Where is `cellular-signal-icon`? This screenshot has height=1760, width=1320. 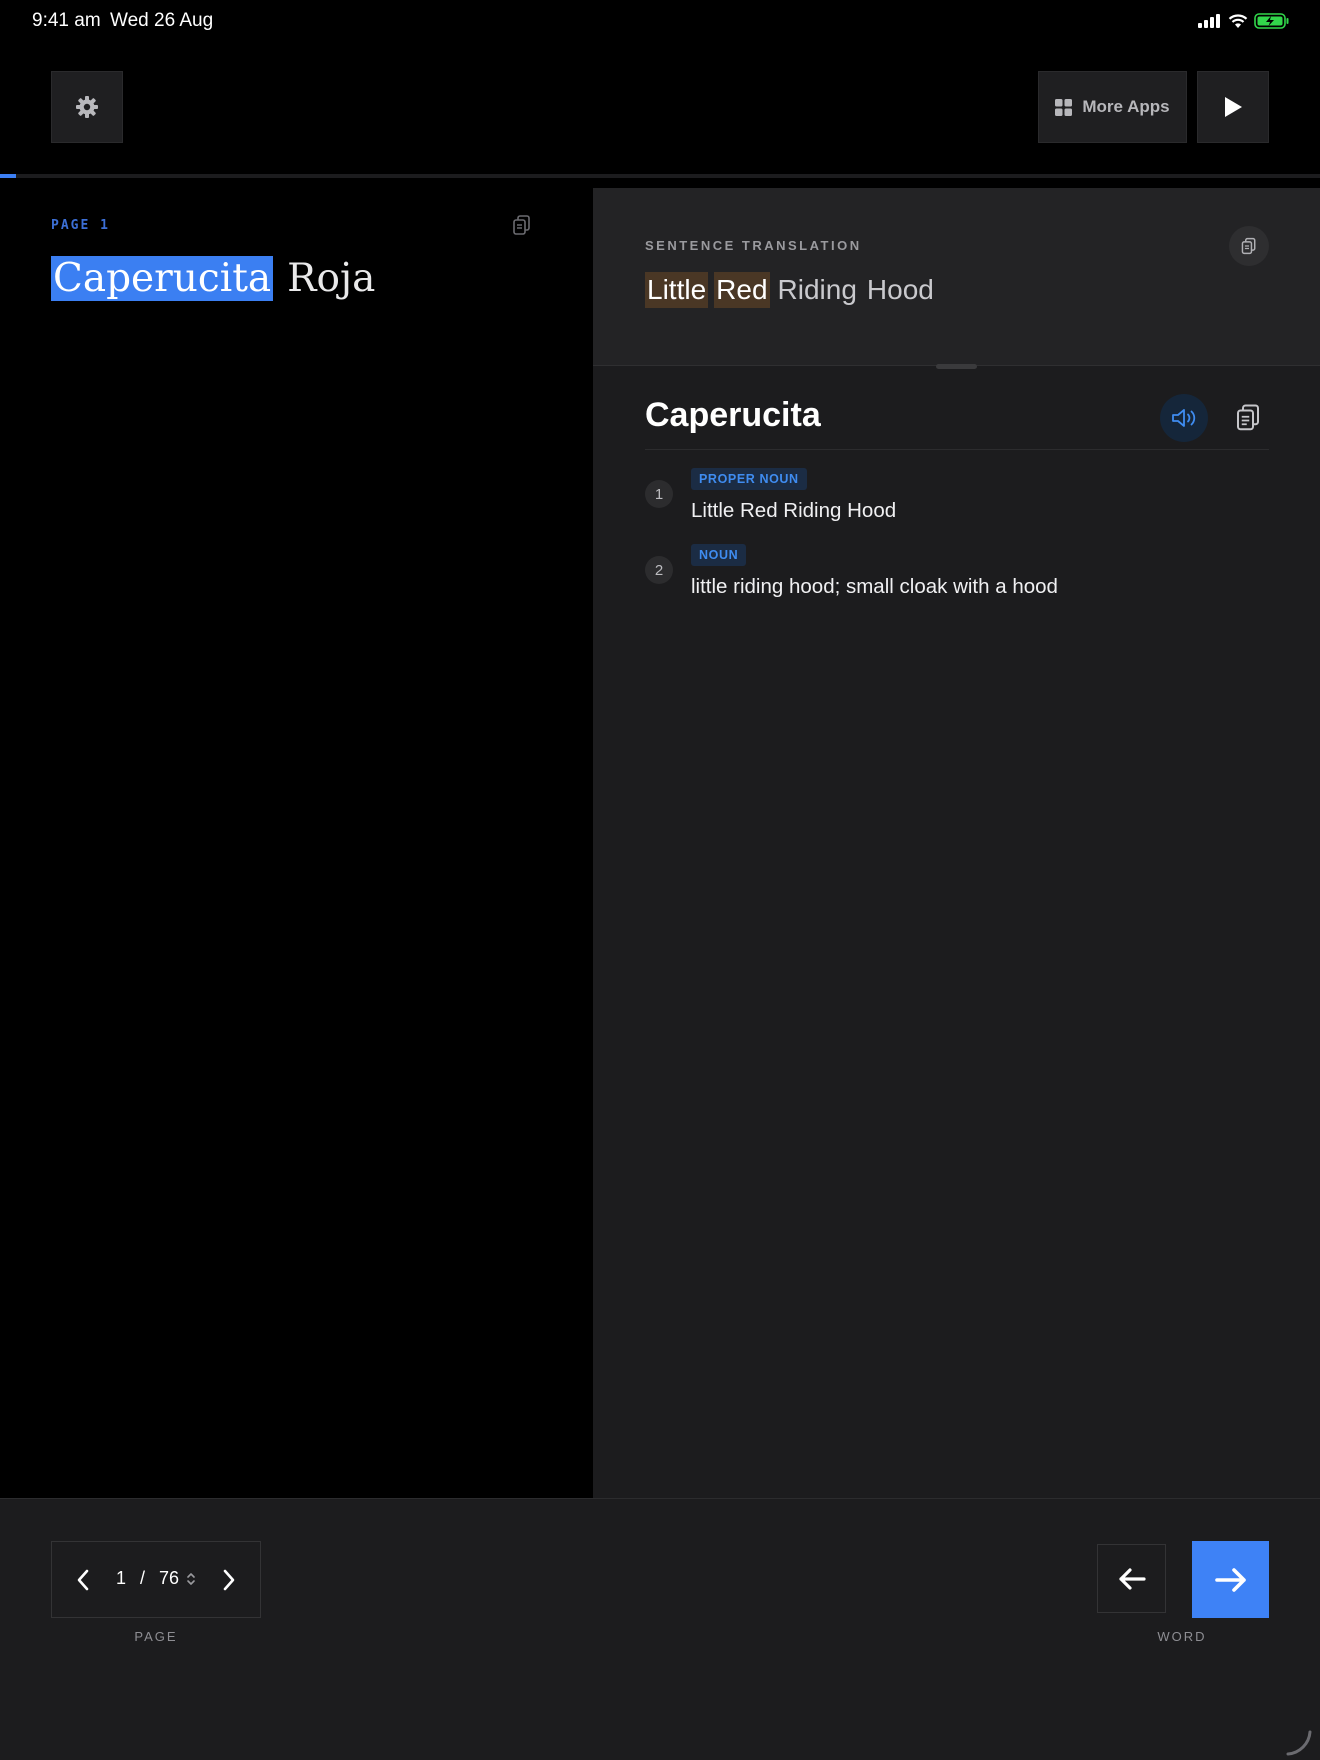 cellular-signal-icon is located at coordinates (1209, 21).